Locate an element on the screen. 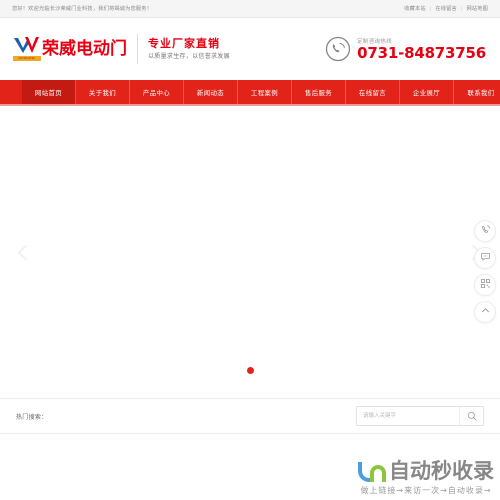 The width and height of the screenshot is (500, 500). top-bar-links: 收藏本站 | 在线留言 | 网站地图 is located at coordinates (446, 9).